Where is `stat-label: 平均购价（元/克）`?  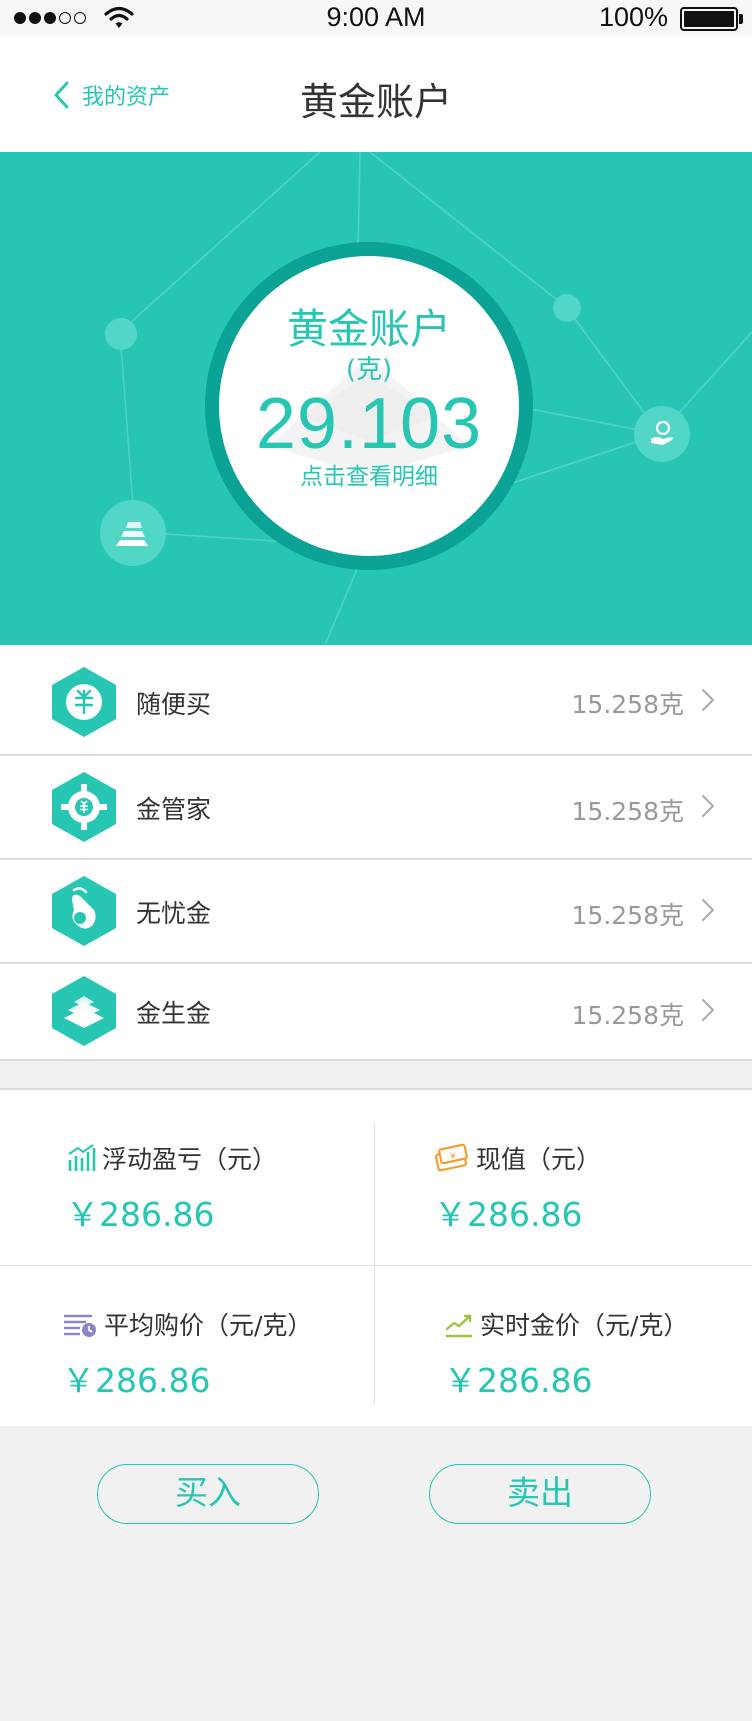
stat-label: 平均购价（元/克） is located at coordinates (208, 1325).